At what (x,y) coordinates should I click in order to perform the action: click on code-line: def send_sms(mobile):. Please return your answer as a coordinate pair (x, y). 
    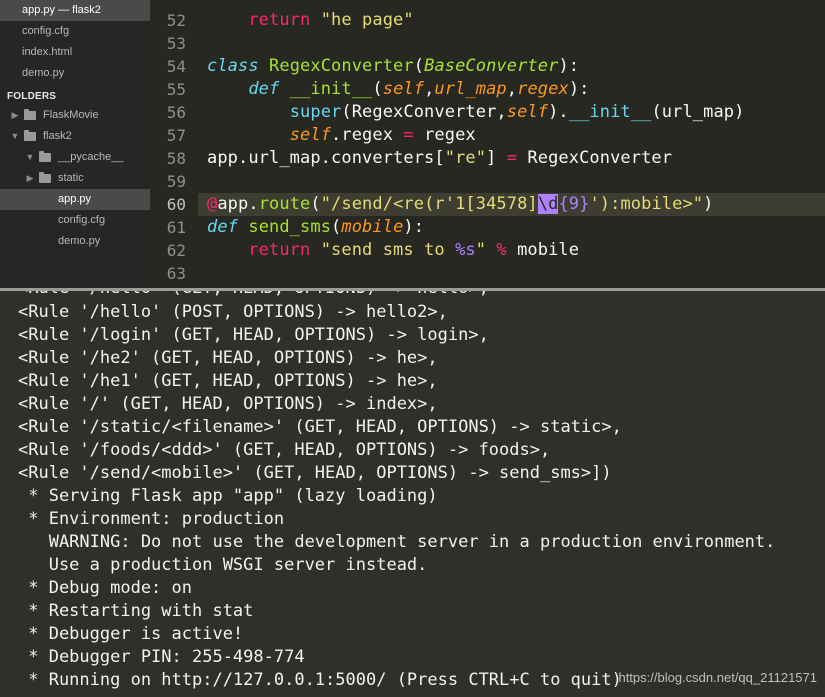
    Looking at the image, I should click on (316, 227).